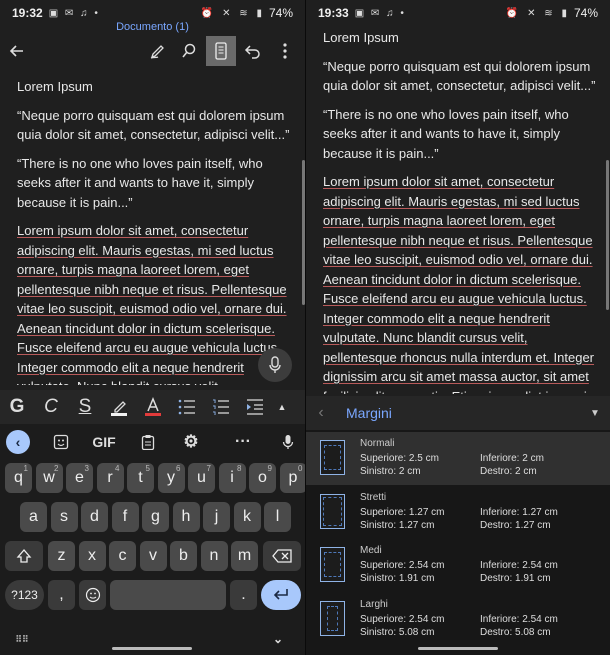  Describe the element at coordinates (247, 517) in the screenshot. I see `key-k: k` at that location.